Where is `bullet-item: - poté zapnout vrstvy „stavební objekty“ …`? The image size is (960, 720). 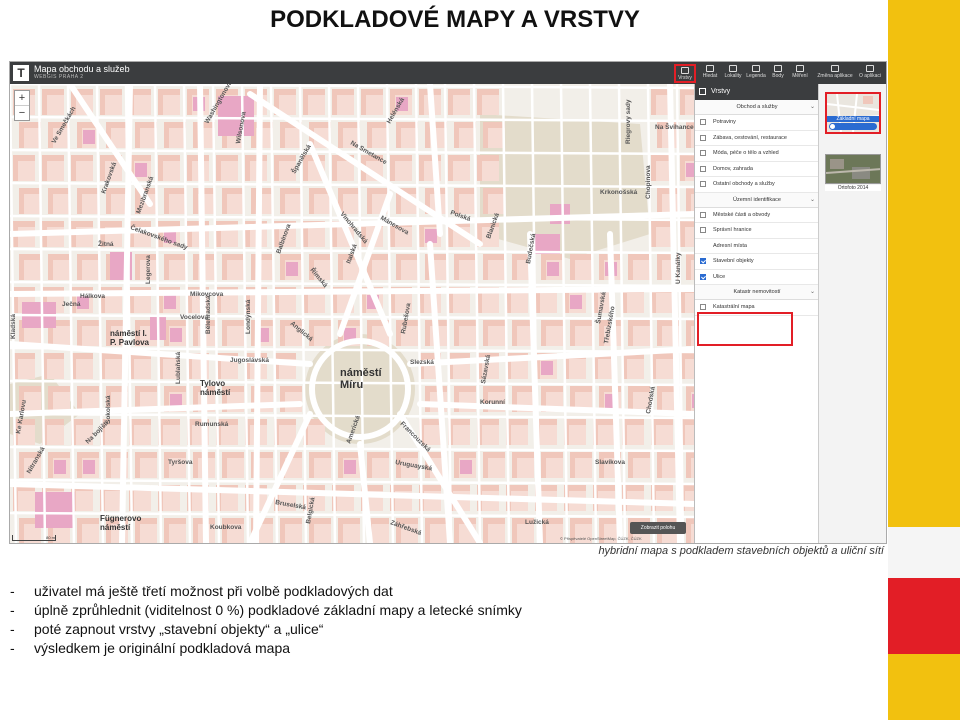
bullet-item: - poté zapnout vrstvy „stavební objekty“ … is located at coordinates (167, 629).